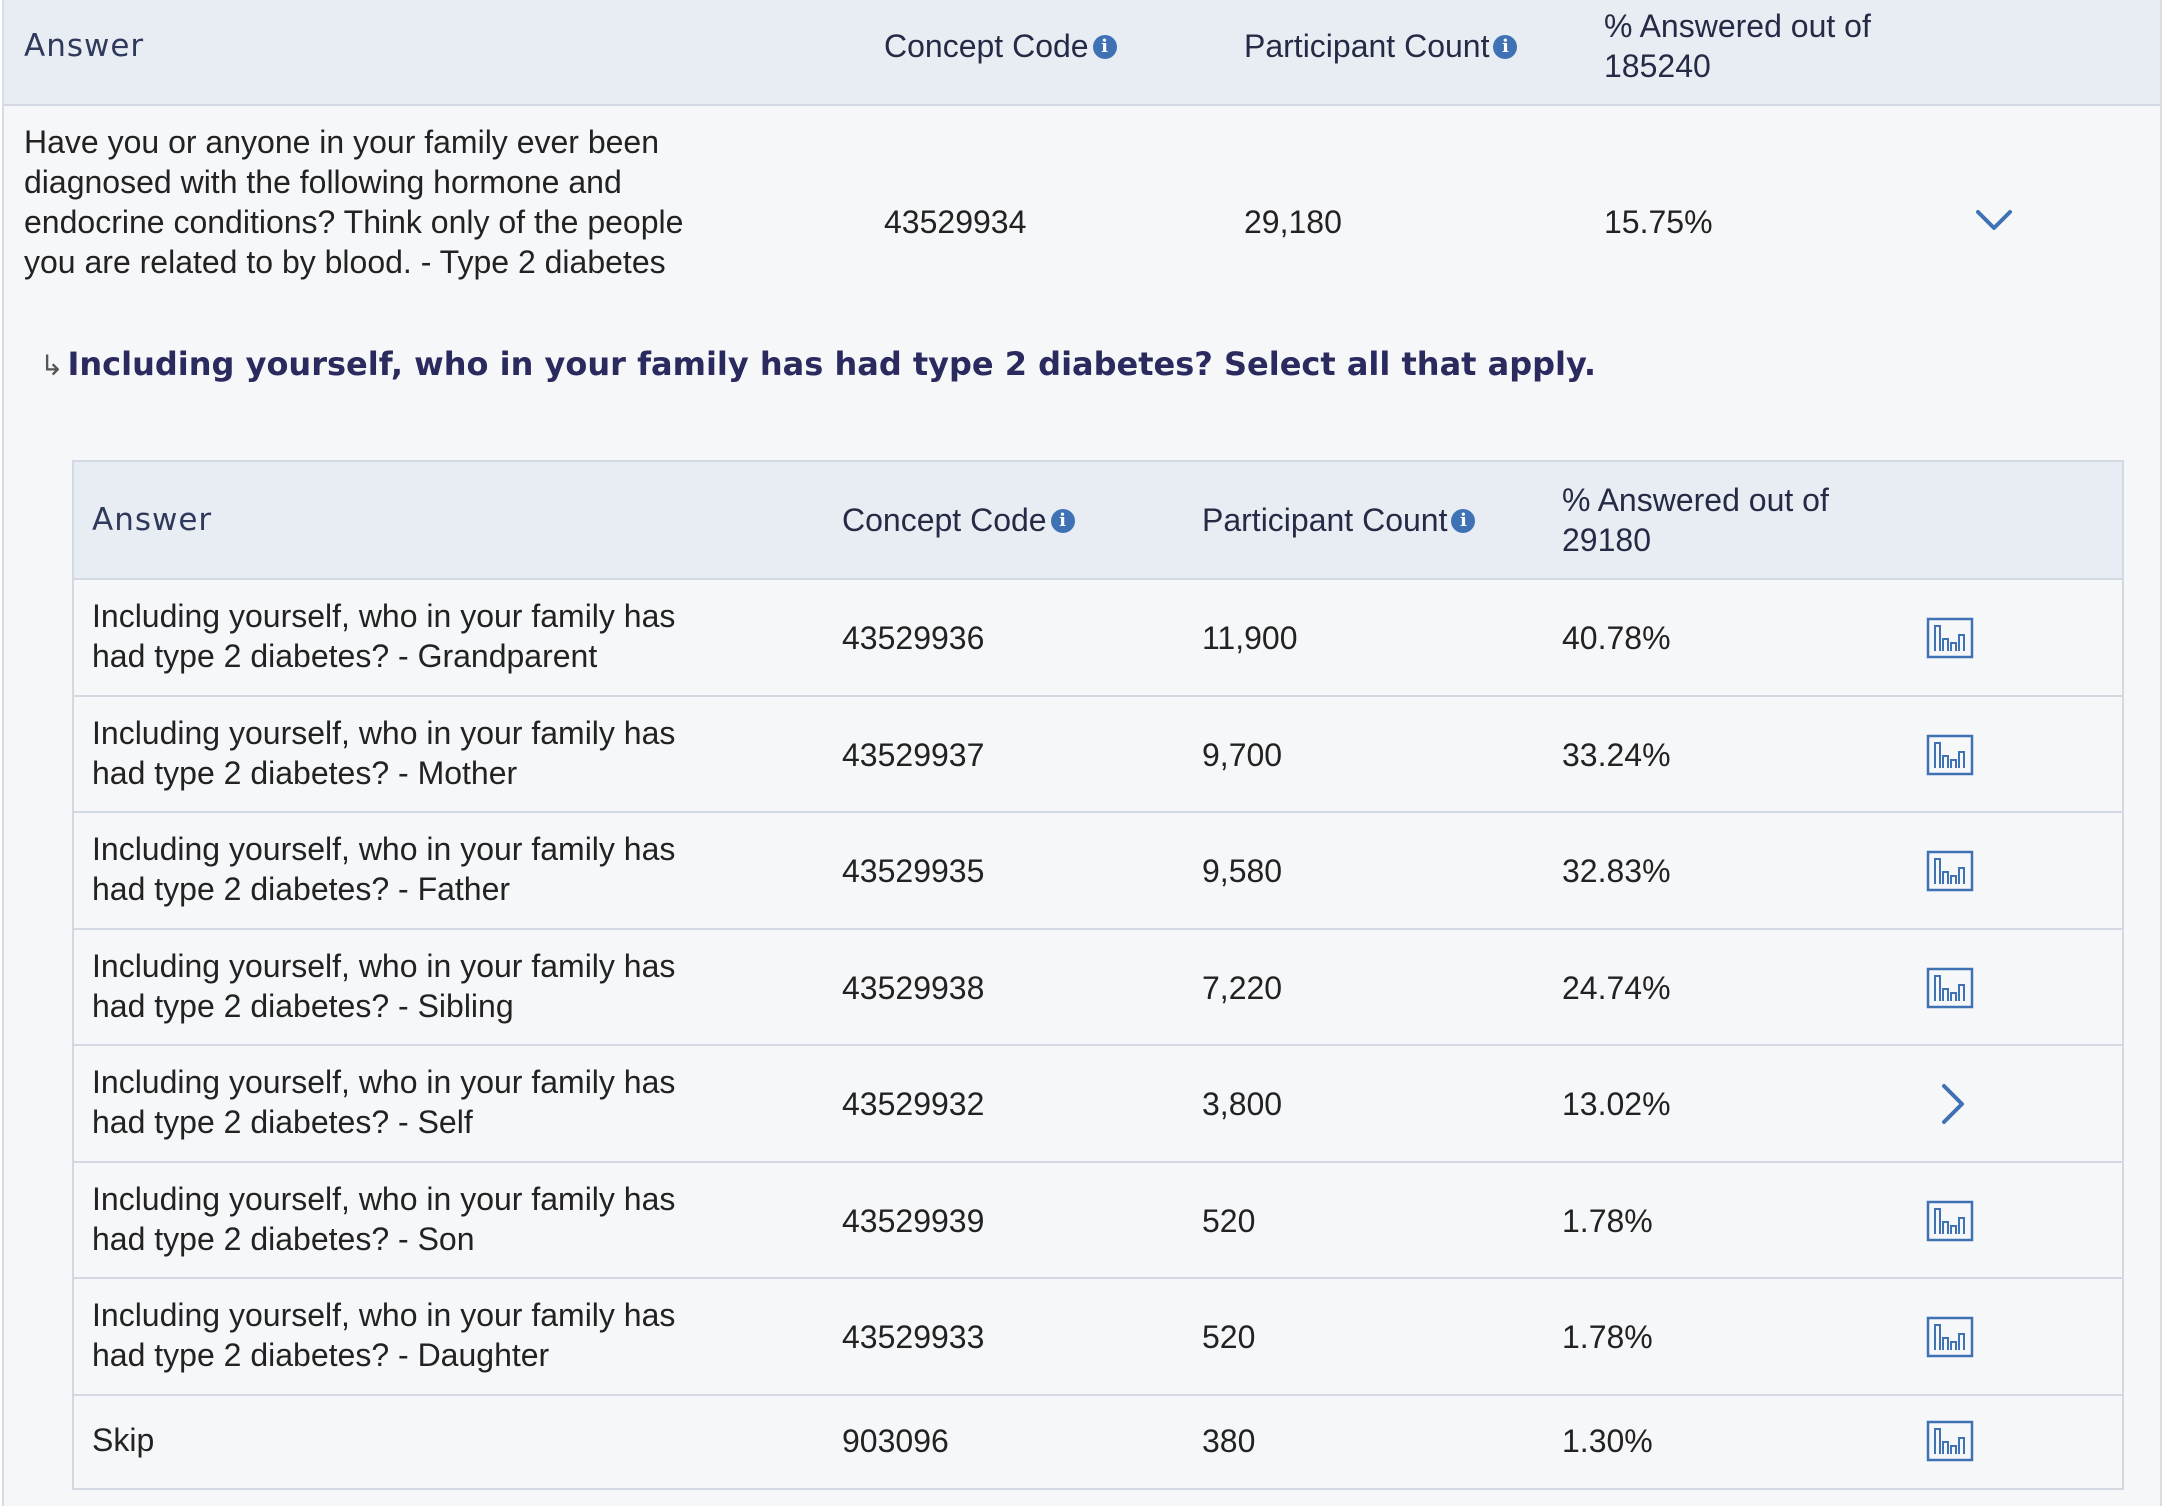  I want to click on concept-code: 43529933, so click(913, 1337).